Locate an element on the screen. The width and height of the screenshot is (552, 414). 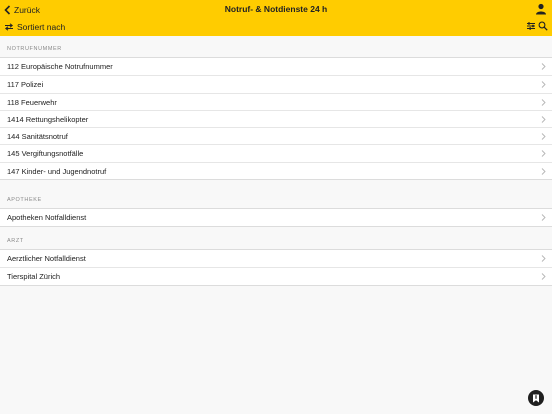
page-title: Notruf- & Notdienste 24 h is located at coordinates (276, 9).